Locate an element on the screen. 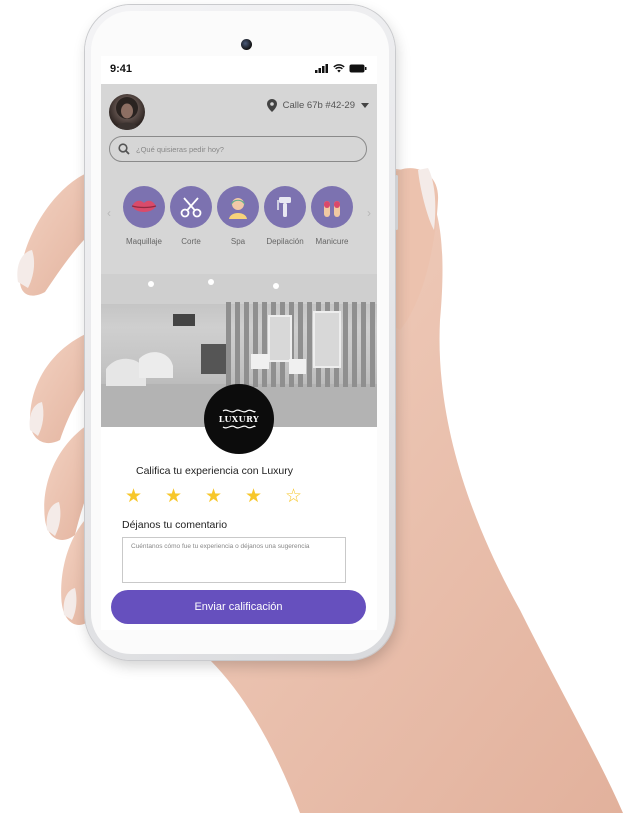 This screenshot has height=813, width=623. avatar is located at coordinates (127, 112).